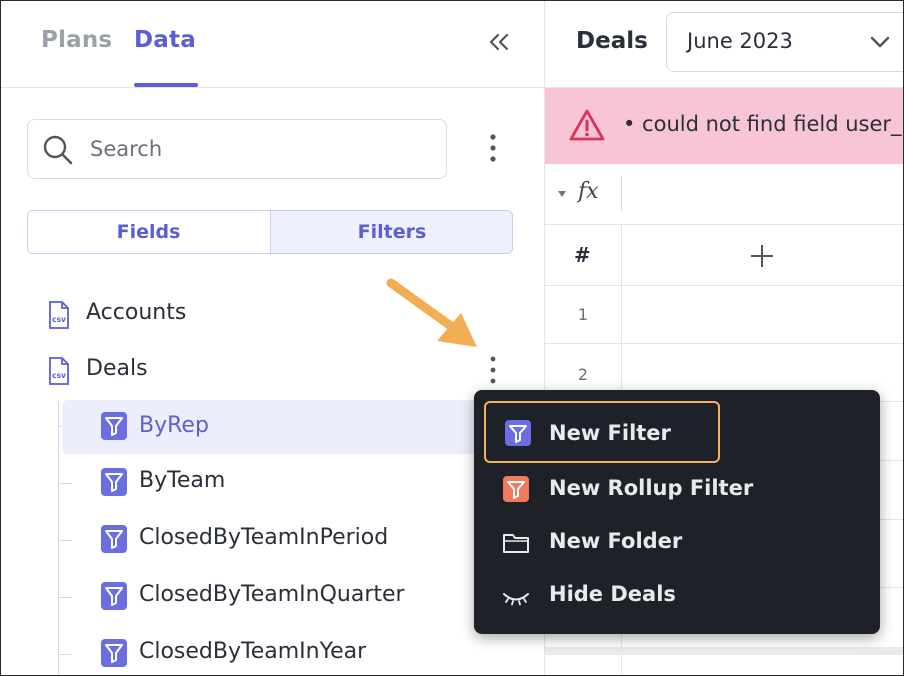 The height and width of the screenshot is (676, 904). Describe the element at coordinates (165, 40) in the screenshot. I see `tab-data: Data` at that location.